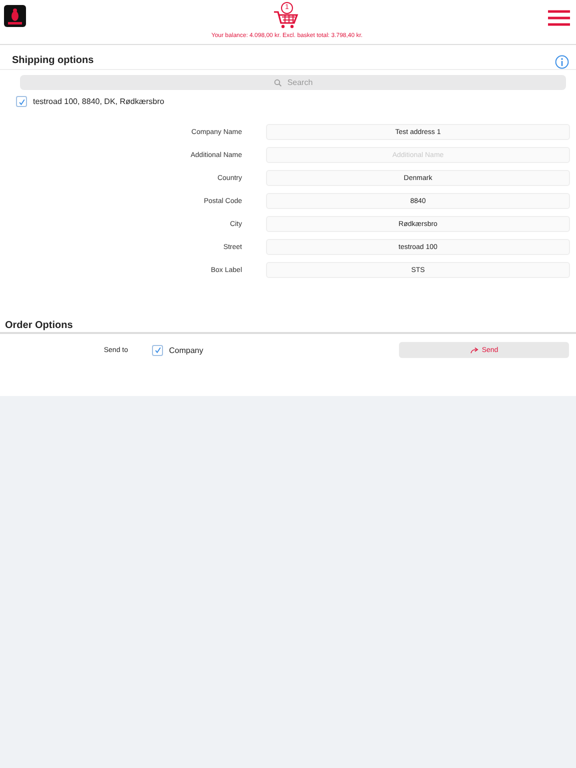 This screenshot has width=576, height=768. I want to click on section-title: Shipping options, so click(53, 60).